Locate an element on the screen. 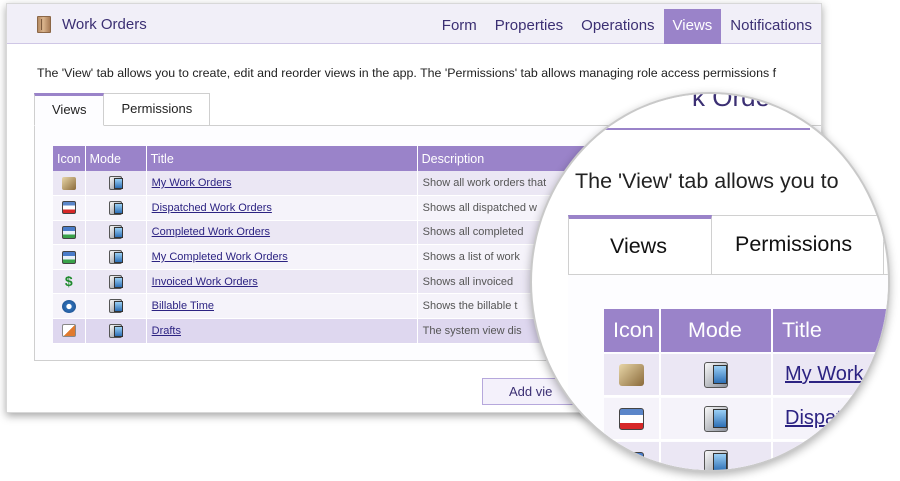 Image resolution: width=900 pixels, height=481 pixels. title-cell: Billable Time is located at coordinates (282, 306).